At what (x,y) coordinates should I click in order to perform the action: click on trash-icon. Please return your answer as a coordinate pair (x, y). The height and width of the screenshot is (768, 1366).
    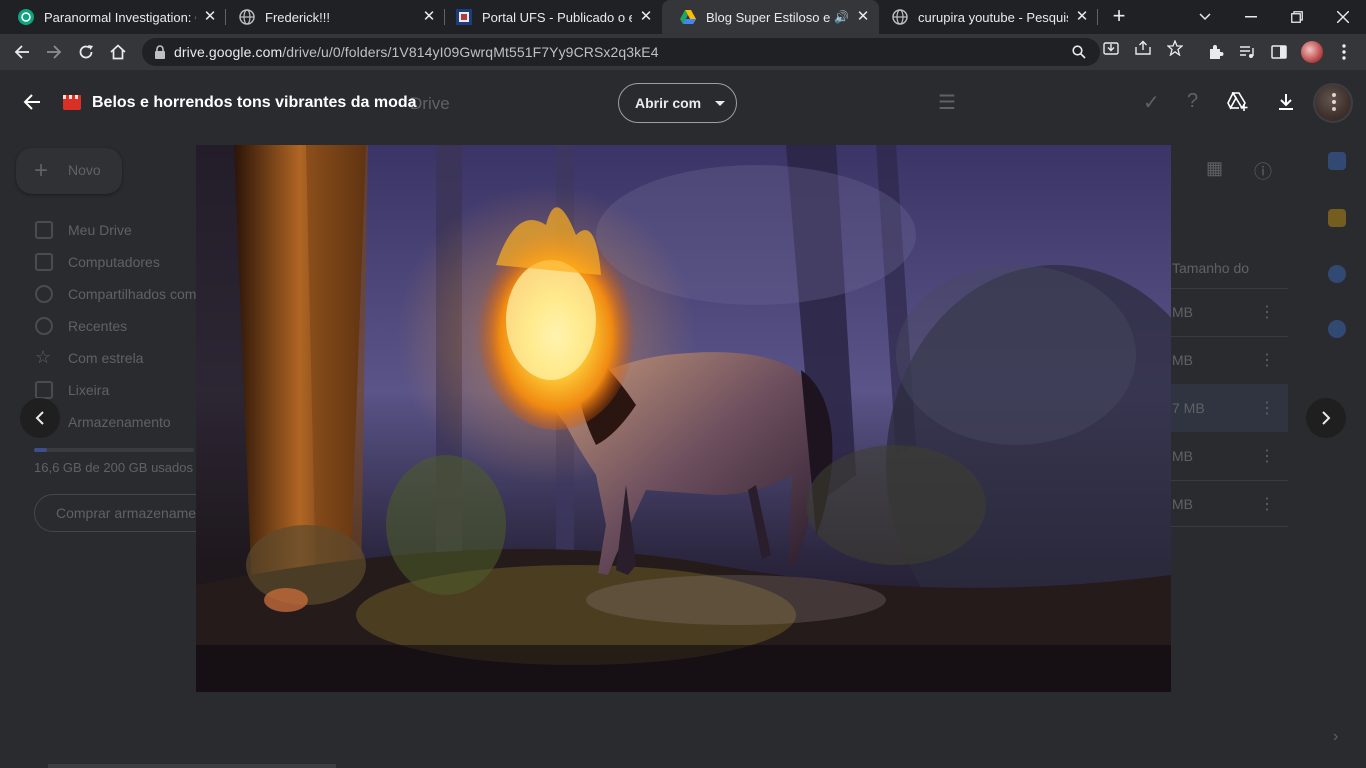
    Looking at the image, I should click on (44, 390).